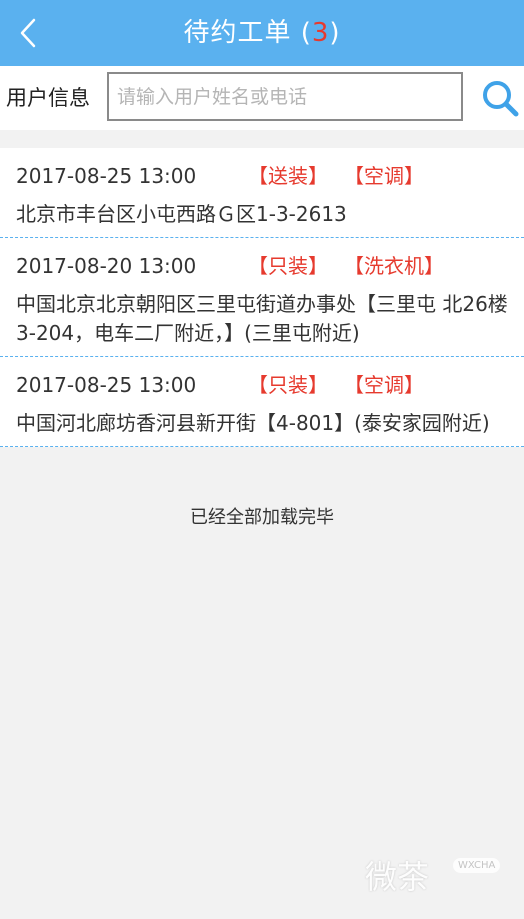  Describe the element at coordinates (477, 865) in the screenshot. I see `watermark-badge: WXCHA` at that location.